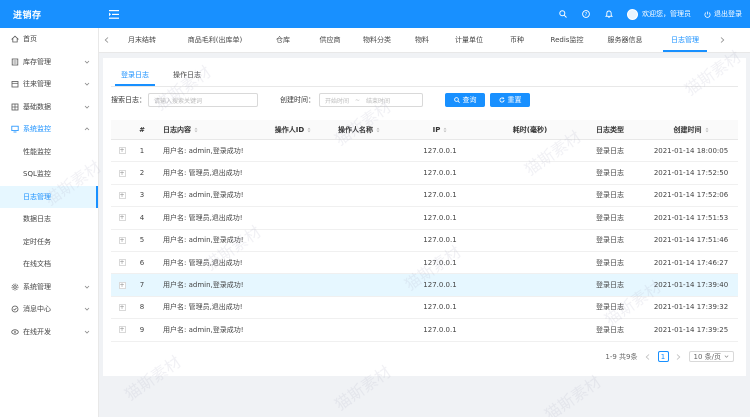 Image resolution: width=750 pixels, height=417 pixels. I want to click on tabs-scroll-right-icon, so click(722, 39).